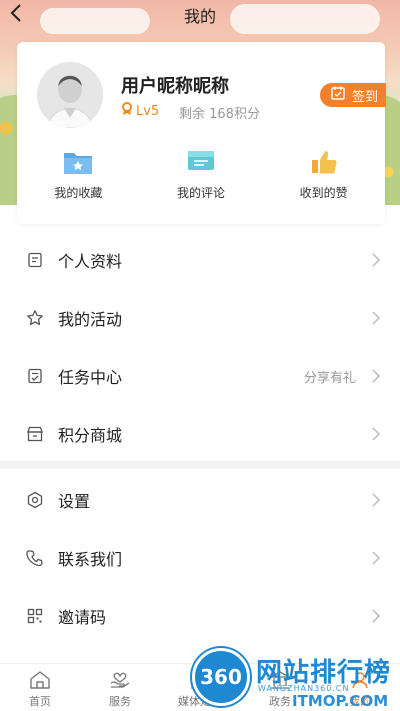  Describe the element at coordinates (127, 111) in the screenshot. I see `medal-icon` at that location.